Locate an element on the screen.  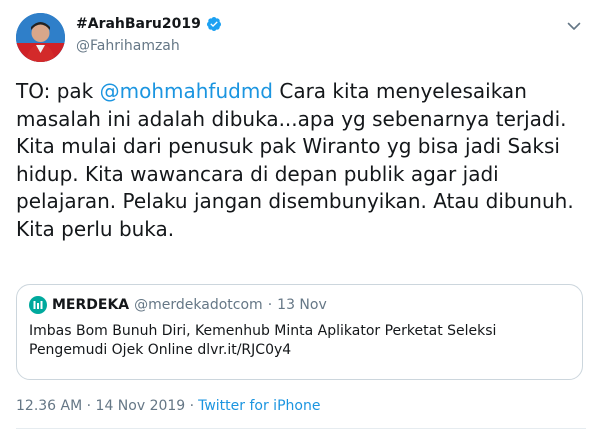
chevron-down-icon is located at coordinates (574, 26).